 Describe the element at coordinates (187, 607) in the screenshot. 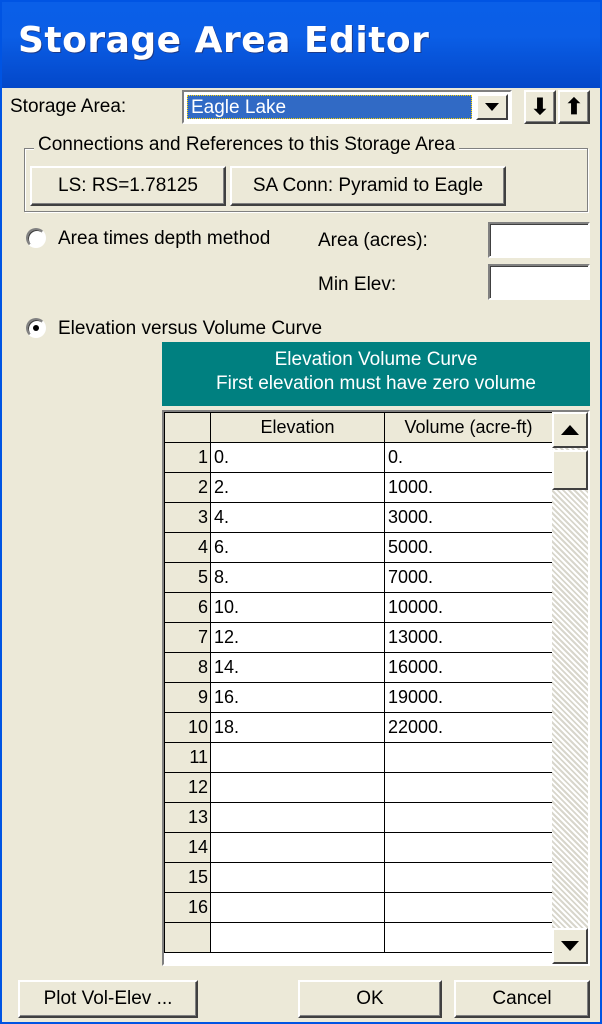

I see `row-number-cell: 6` at that location.